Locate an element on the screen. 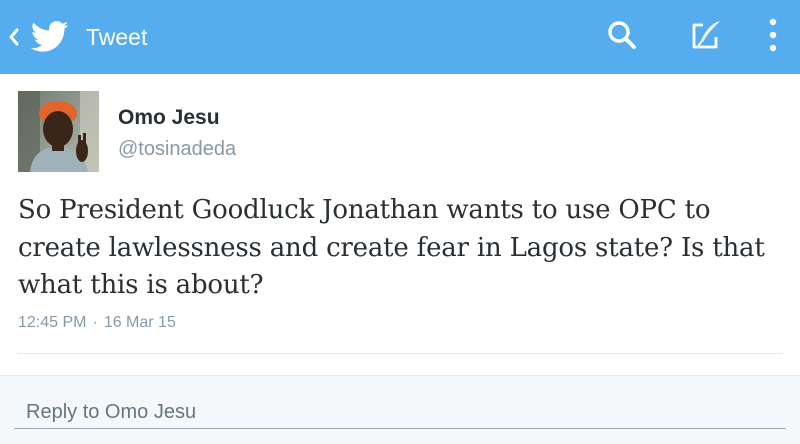  search-icon is located at coordinates (622, 37).